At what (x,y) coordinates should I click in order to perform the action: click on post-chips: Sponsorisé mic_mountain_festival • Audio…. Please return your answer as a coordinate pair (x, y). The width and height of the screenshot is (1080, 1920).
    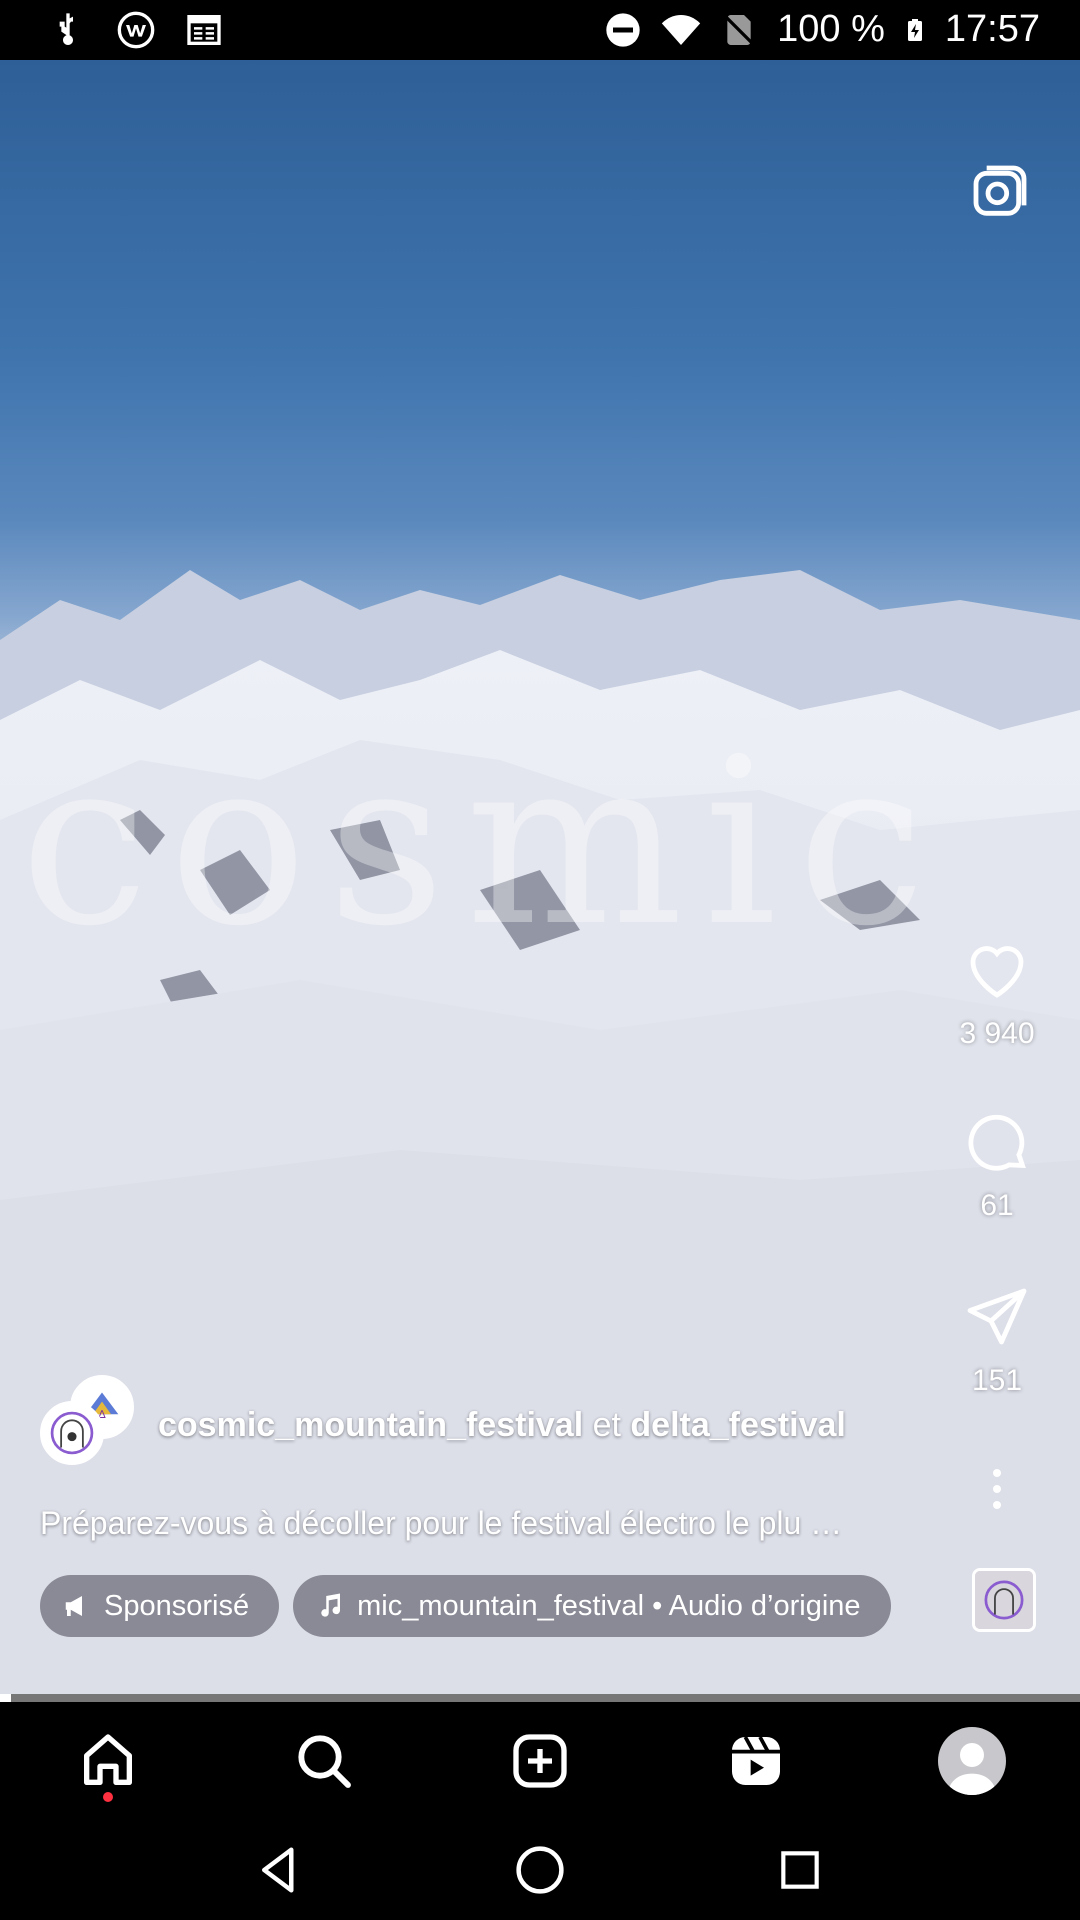
    Looking at the image, I should click on (465, 1606).